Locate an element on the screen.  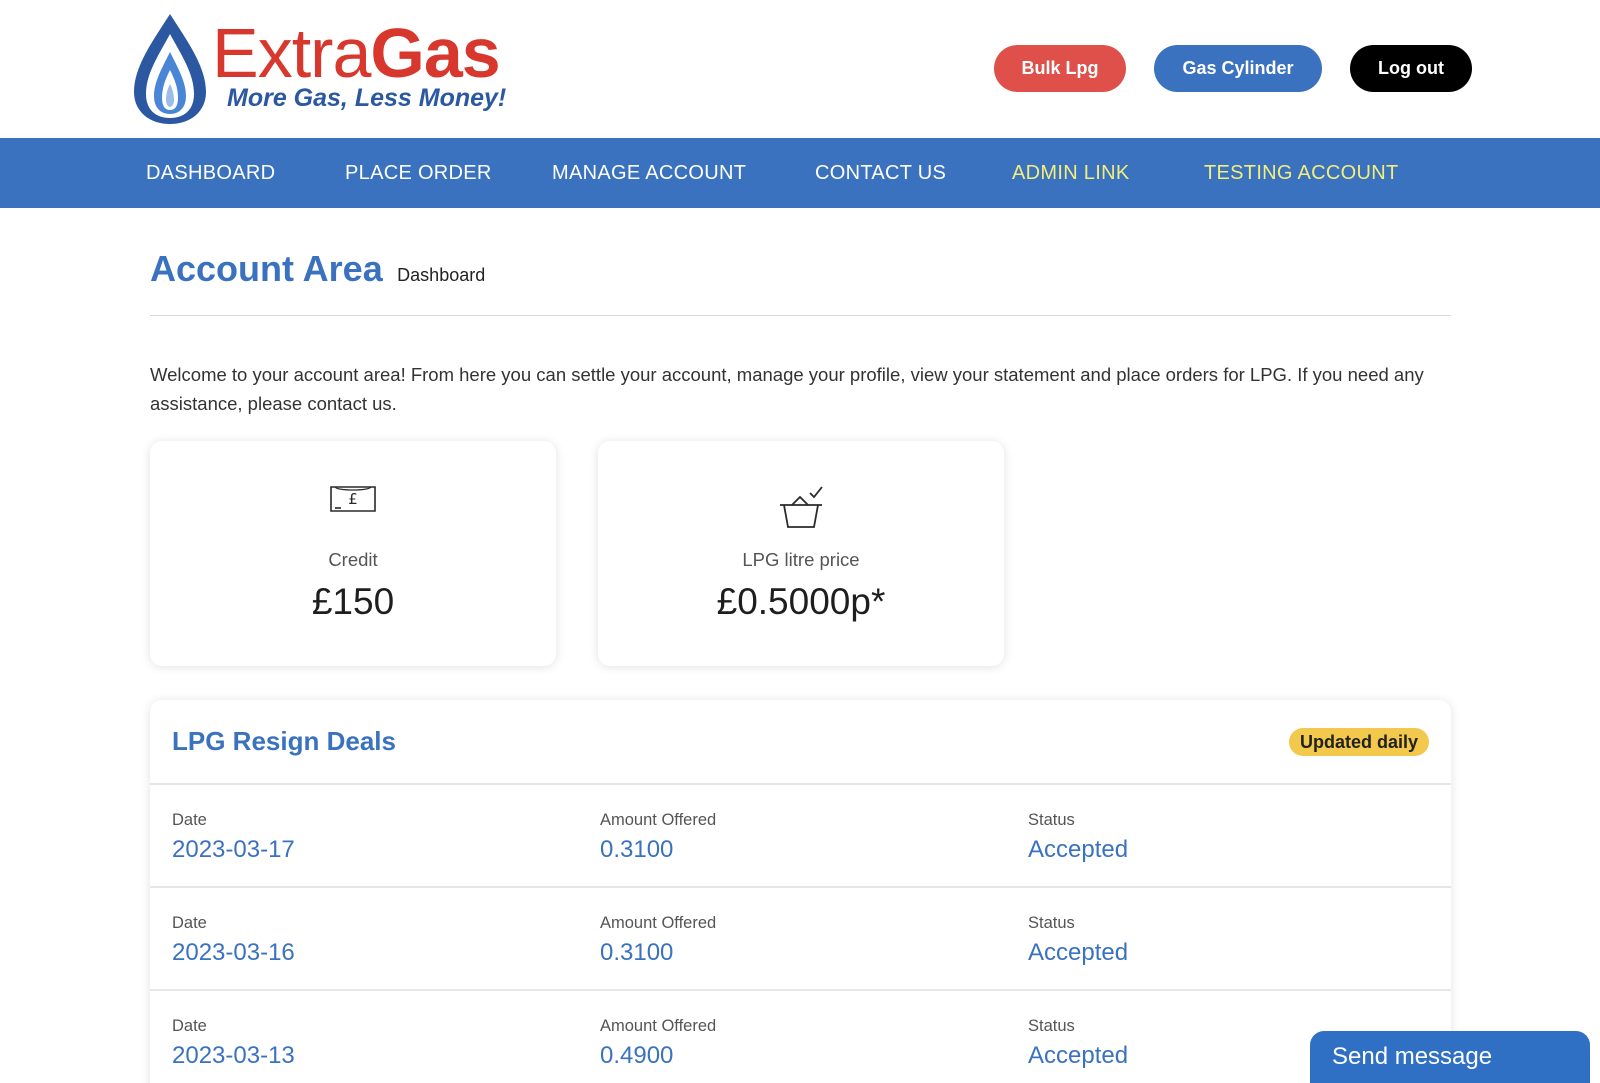
extragas-logo: ExtraGas More Gas, Less Money! is located at coordinates (319, 69).